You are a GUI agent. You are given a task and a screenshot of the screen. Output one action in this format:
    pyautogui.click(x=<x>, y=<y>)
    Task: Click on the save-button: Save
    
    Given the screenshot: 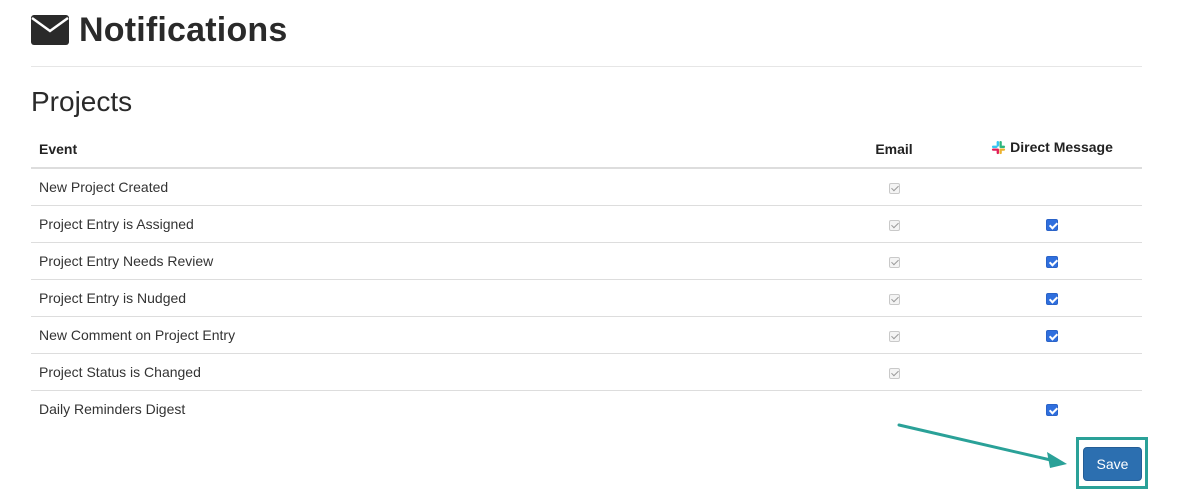 What is the action you would take?
    pyautogui.click(x=1112, y=464)
    